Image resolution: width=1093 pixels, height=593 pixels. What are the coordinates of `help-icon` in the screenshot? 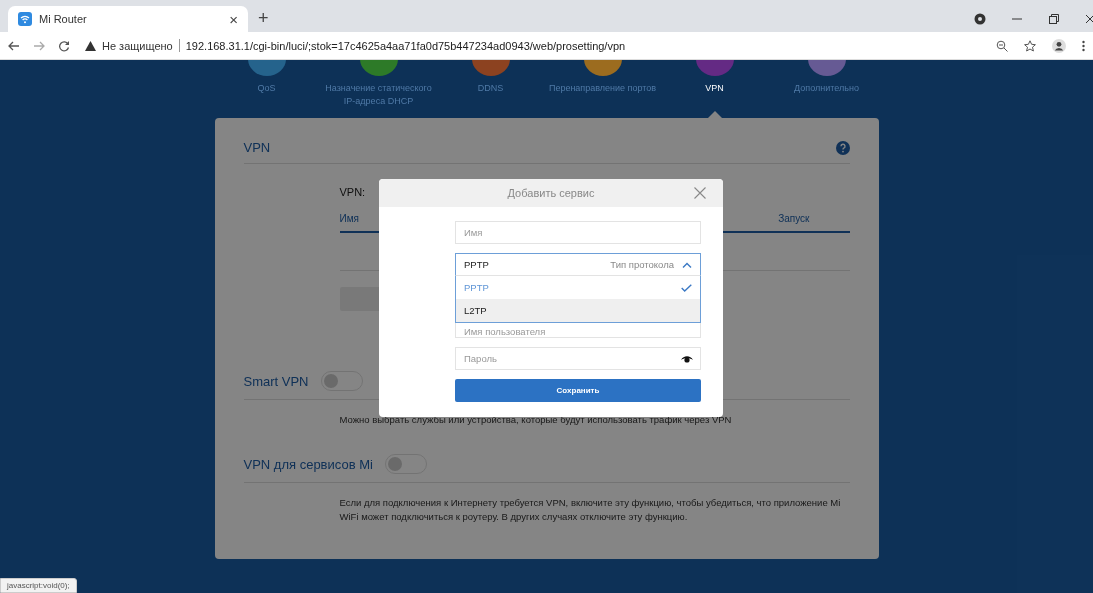 It's located at (842, 147).